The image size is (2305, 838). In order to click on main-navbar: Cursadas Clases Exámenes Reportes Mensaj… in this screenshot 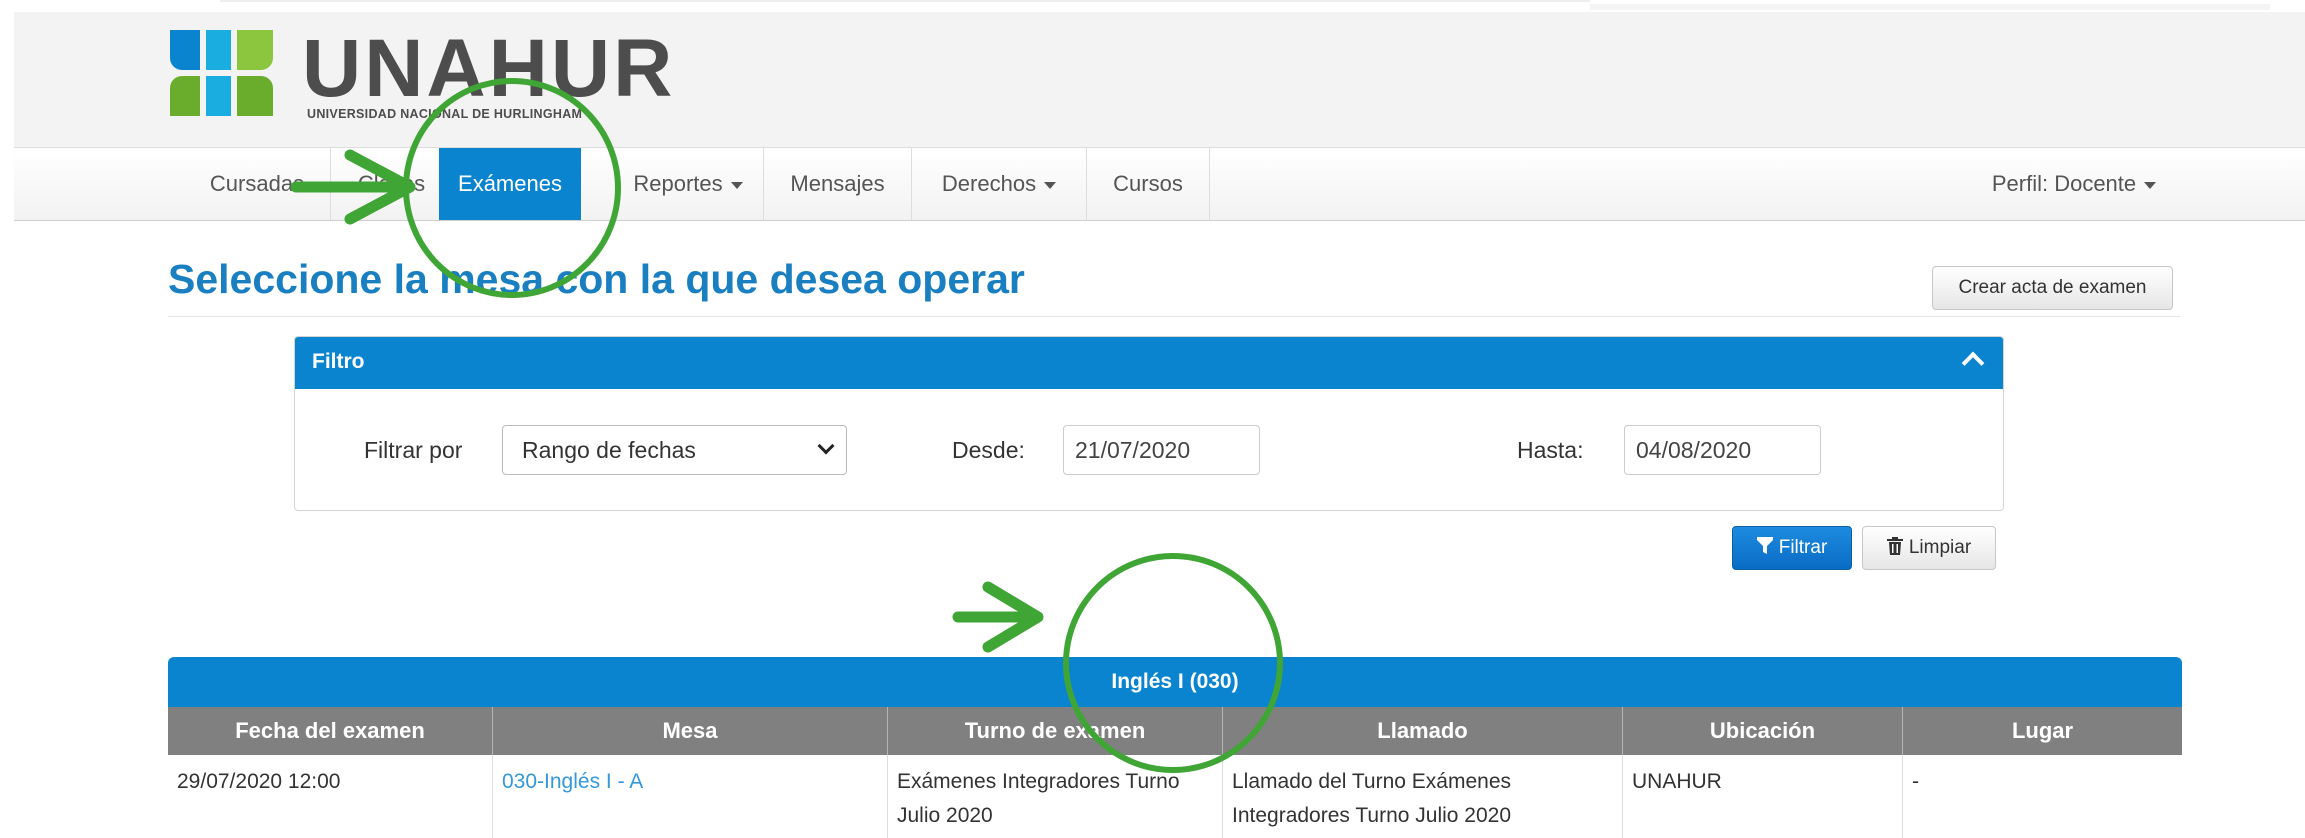, I will do `click(1159, 184)`.